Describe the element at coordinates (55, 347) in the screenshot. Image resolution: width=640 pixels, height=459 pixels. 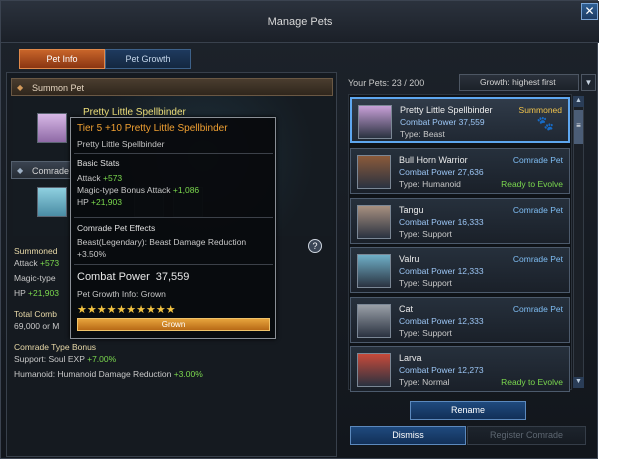
I see `comrade-bonus-header: Comrade Type Bonus` at that location.